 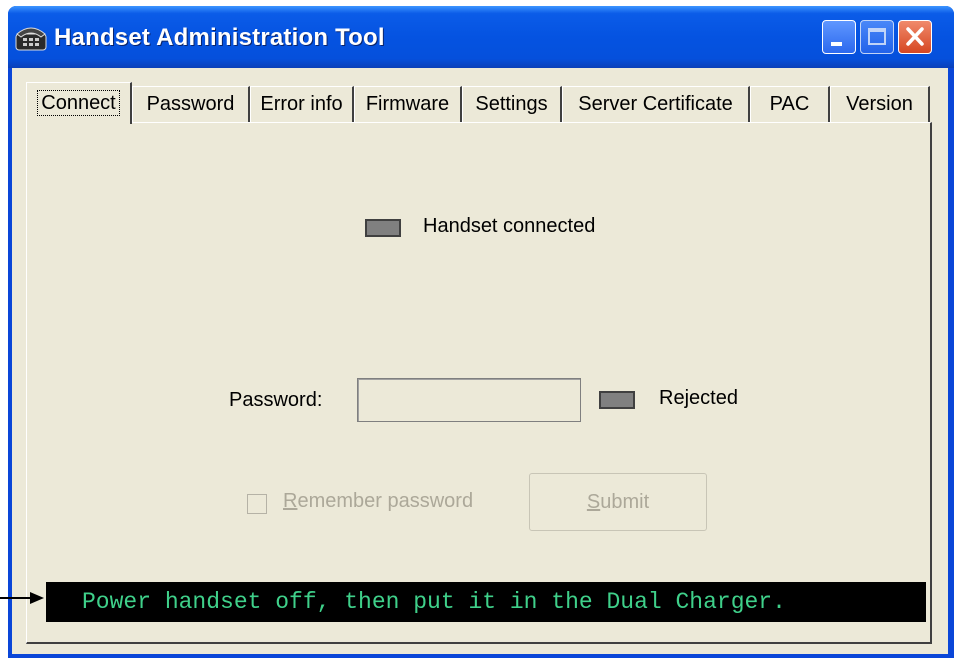 I want to click on remember-password-accel: R, so click(x=290, y=501).